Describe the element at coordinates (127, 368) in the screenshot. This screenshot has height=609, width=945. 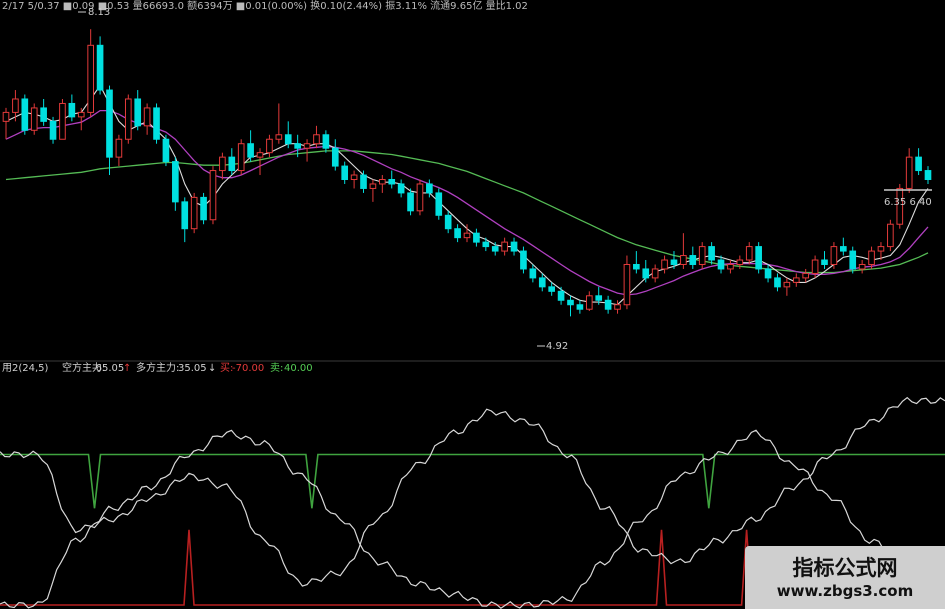
I see `short-force-arrow: ↑` at that location.